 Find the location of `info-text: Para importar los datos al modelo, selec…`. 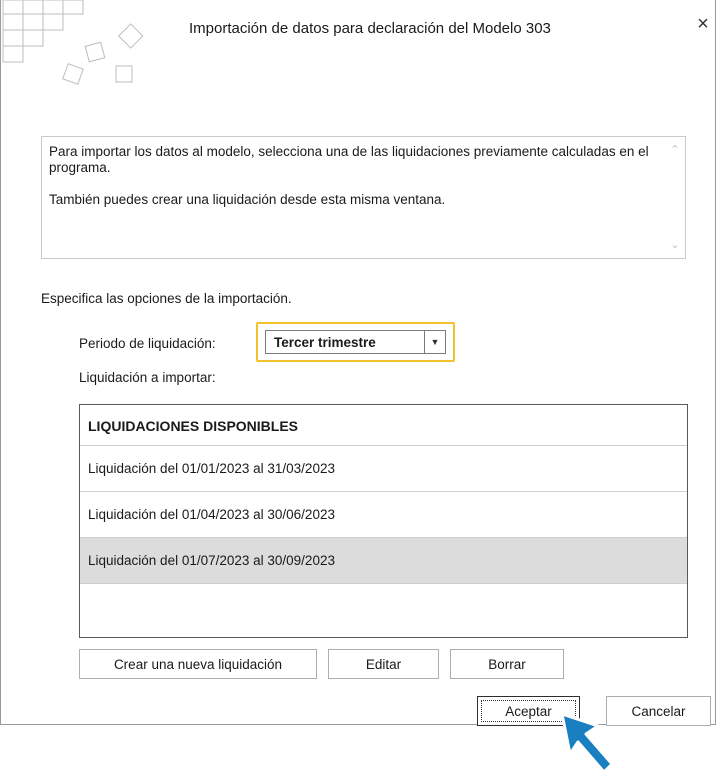

info-text: Para importar los datos al modelo, selec… is located at coordinates (355, 184).